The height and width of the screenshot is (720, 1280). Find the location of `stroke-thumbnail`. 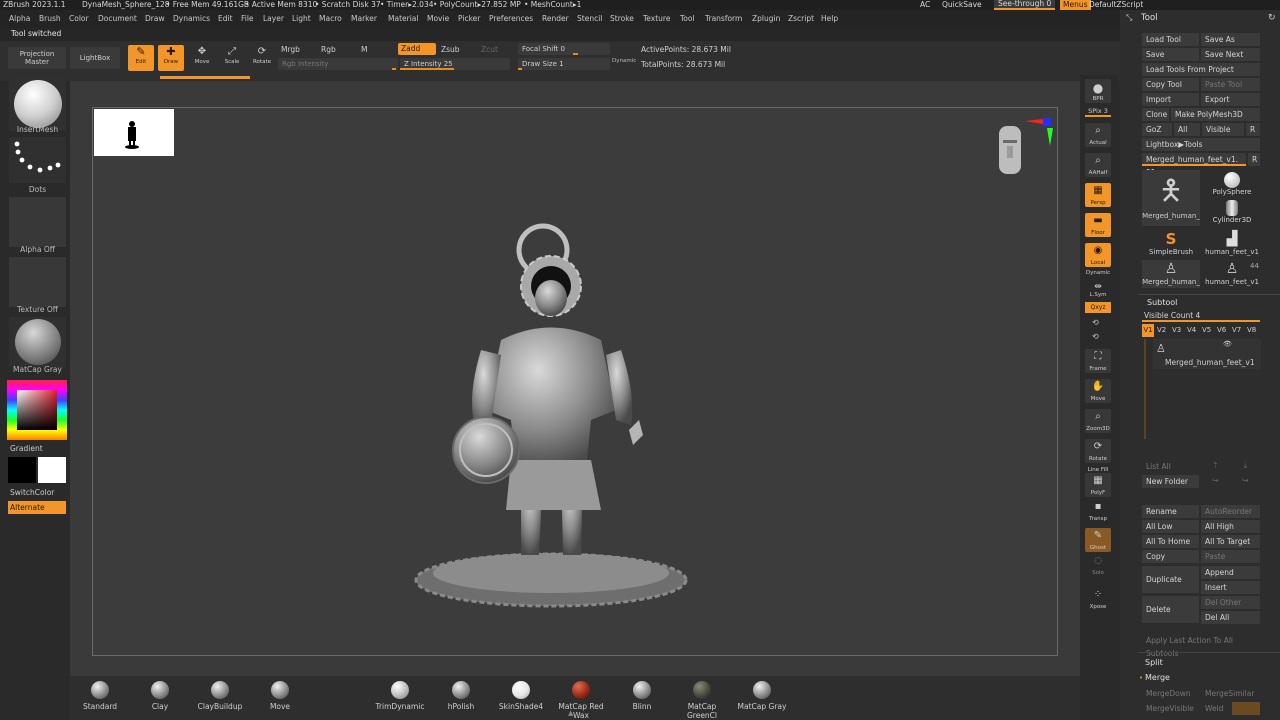

stroke-thumbnail is located at coordinates (37, 160).